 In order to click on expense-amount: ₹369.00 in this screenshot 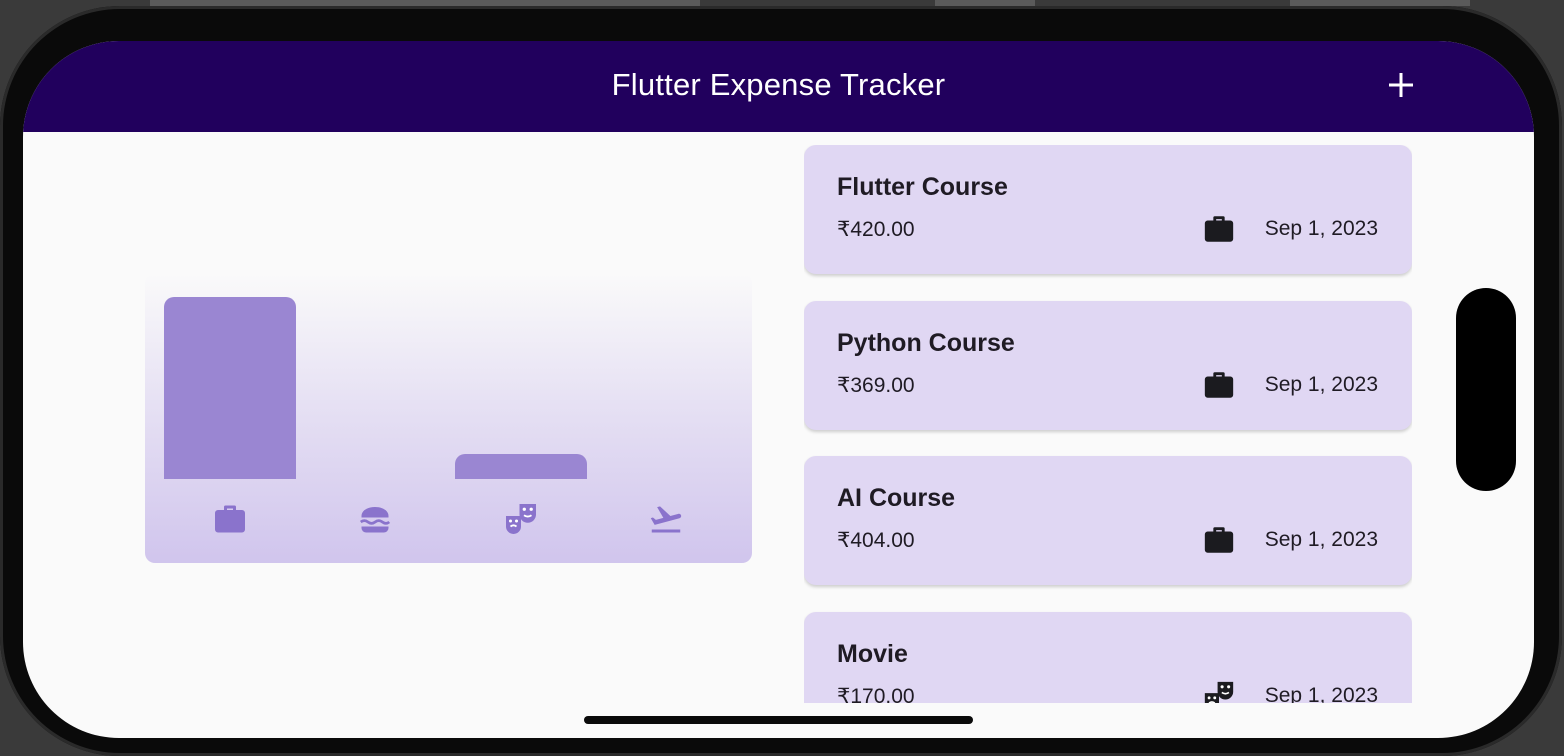, I will do `click(876, 385)`.